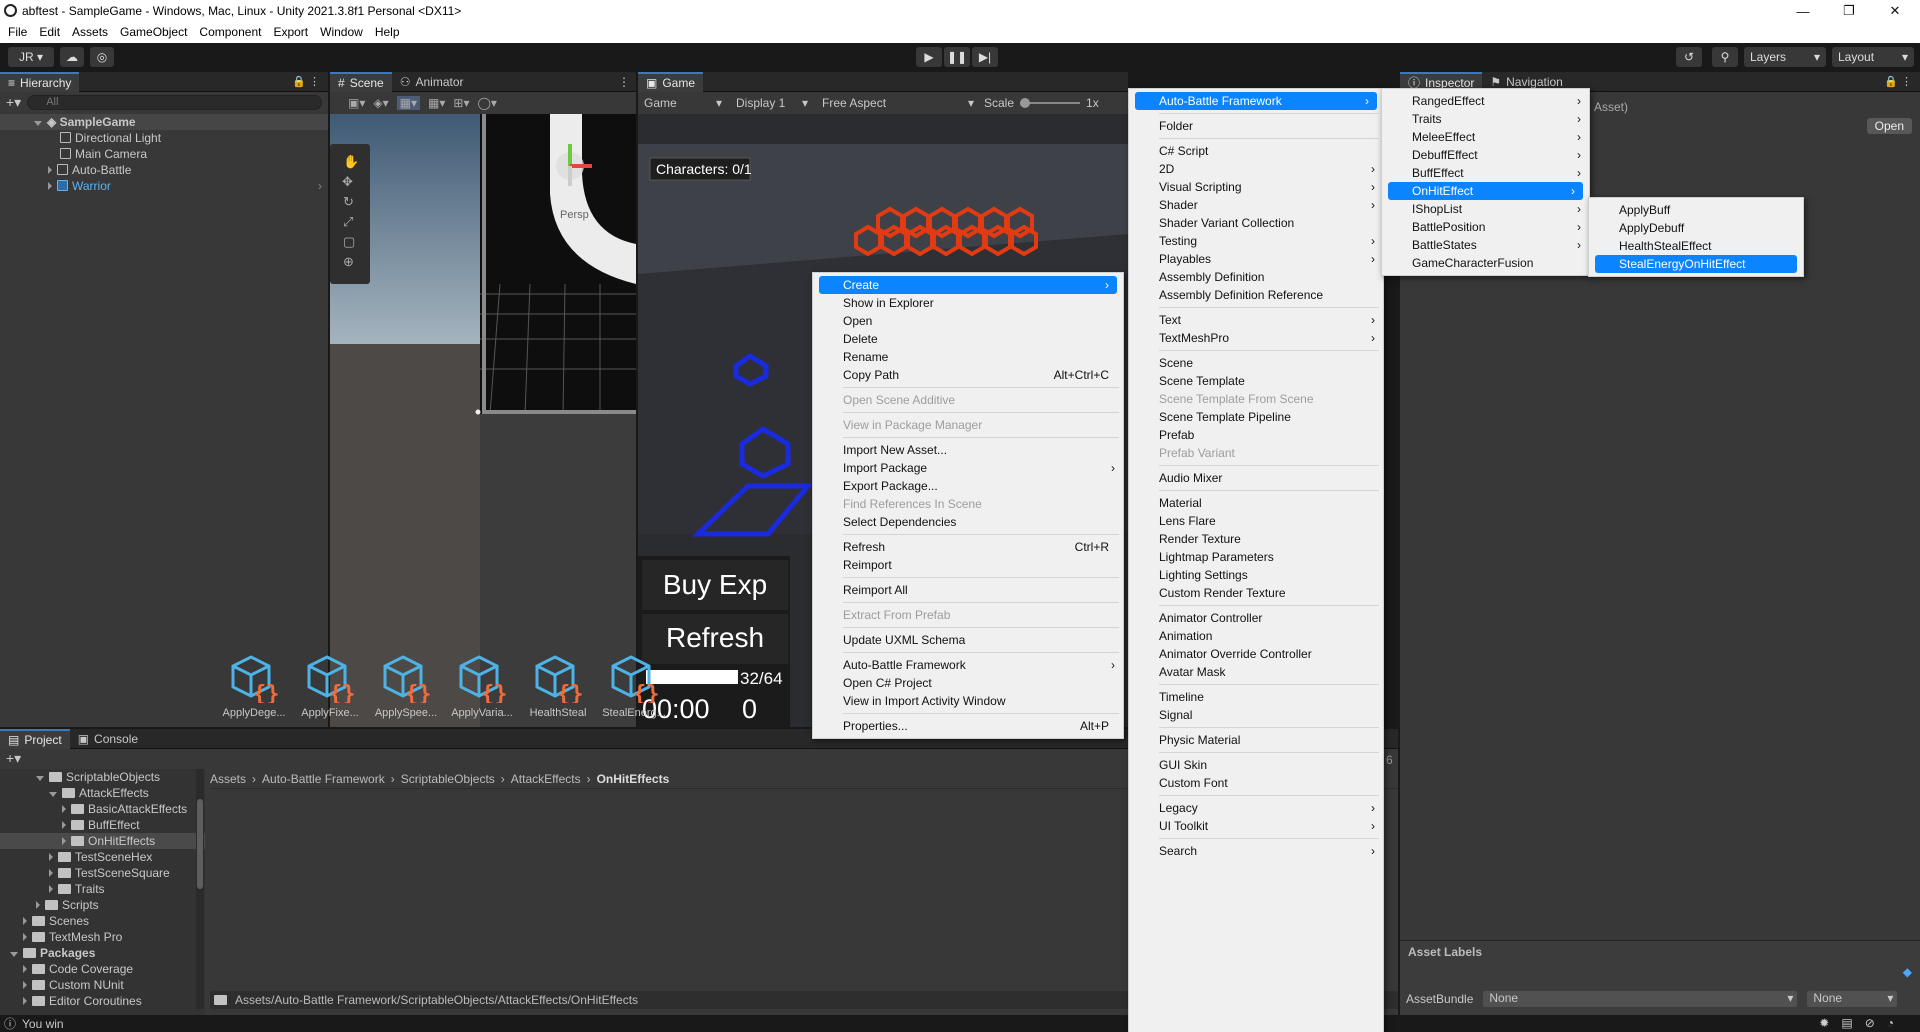 The width and height of the screenshot is (1920, 1032). Describe the element at coordinates (1696, 210) in the screenshot. I see `menu-item-applybuff: ApplyBuff` at that location.